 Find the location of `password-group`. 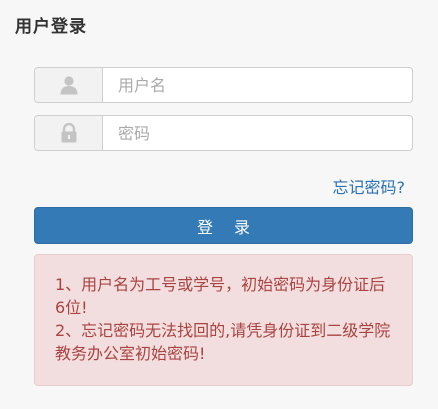

password-group is located at coordinates (223, 133).